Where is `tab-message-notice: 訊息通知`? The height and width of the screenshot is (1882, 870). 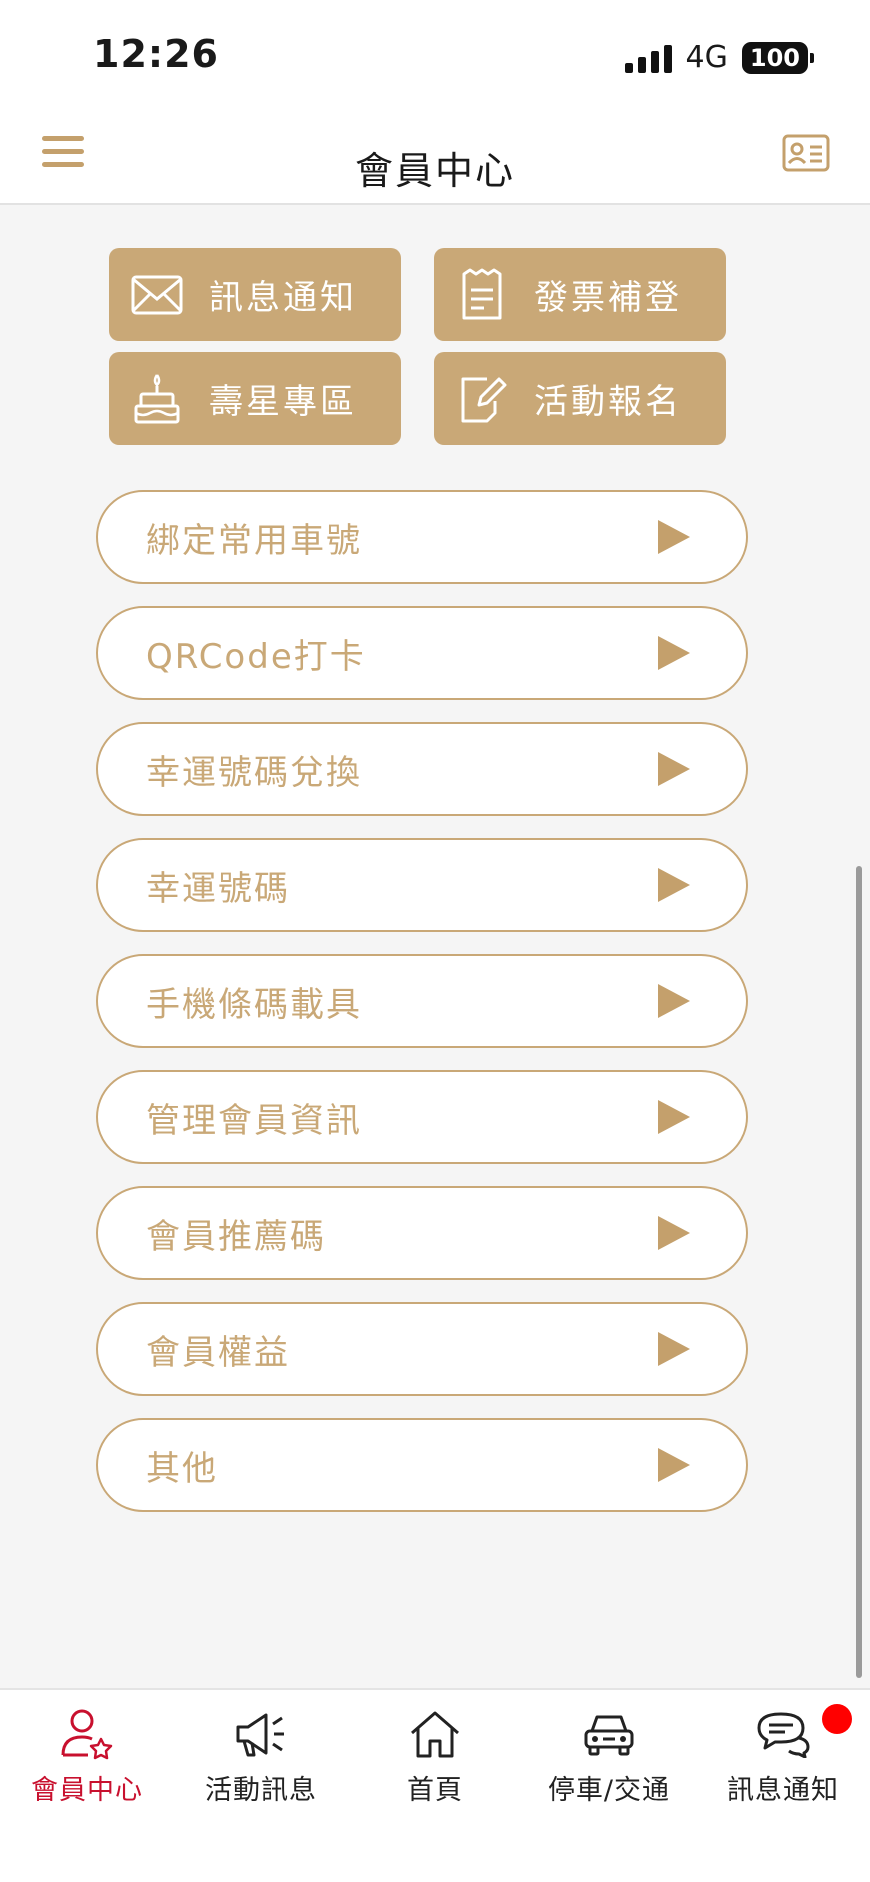 tab-message-notice: 訊息通知 is located at coordinates (783, 1755).